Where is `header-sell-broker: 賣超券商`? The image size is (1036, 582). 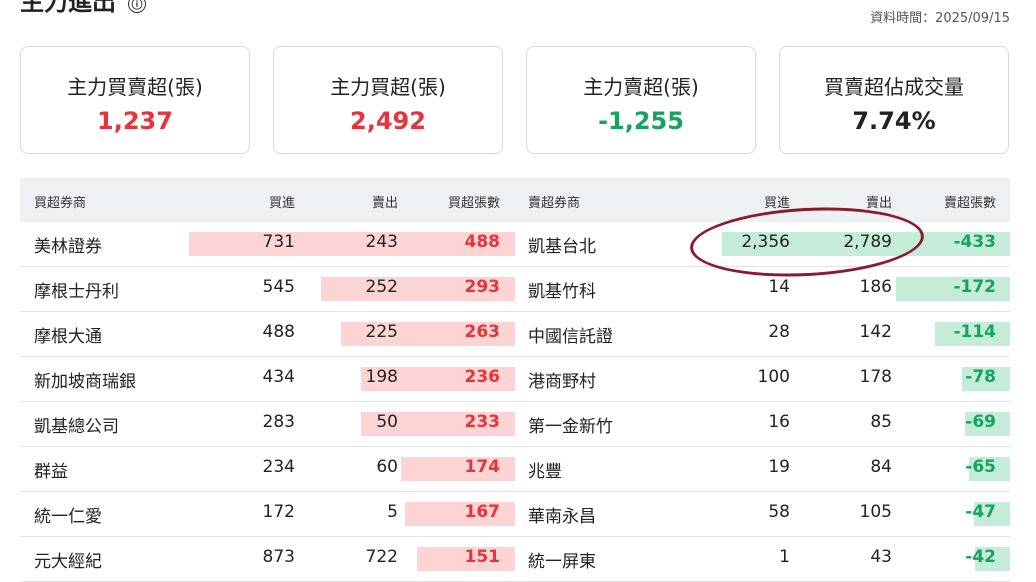 header-sell-broker: 賣超券商 is located at coordinates (554, 201).